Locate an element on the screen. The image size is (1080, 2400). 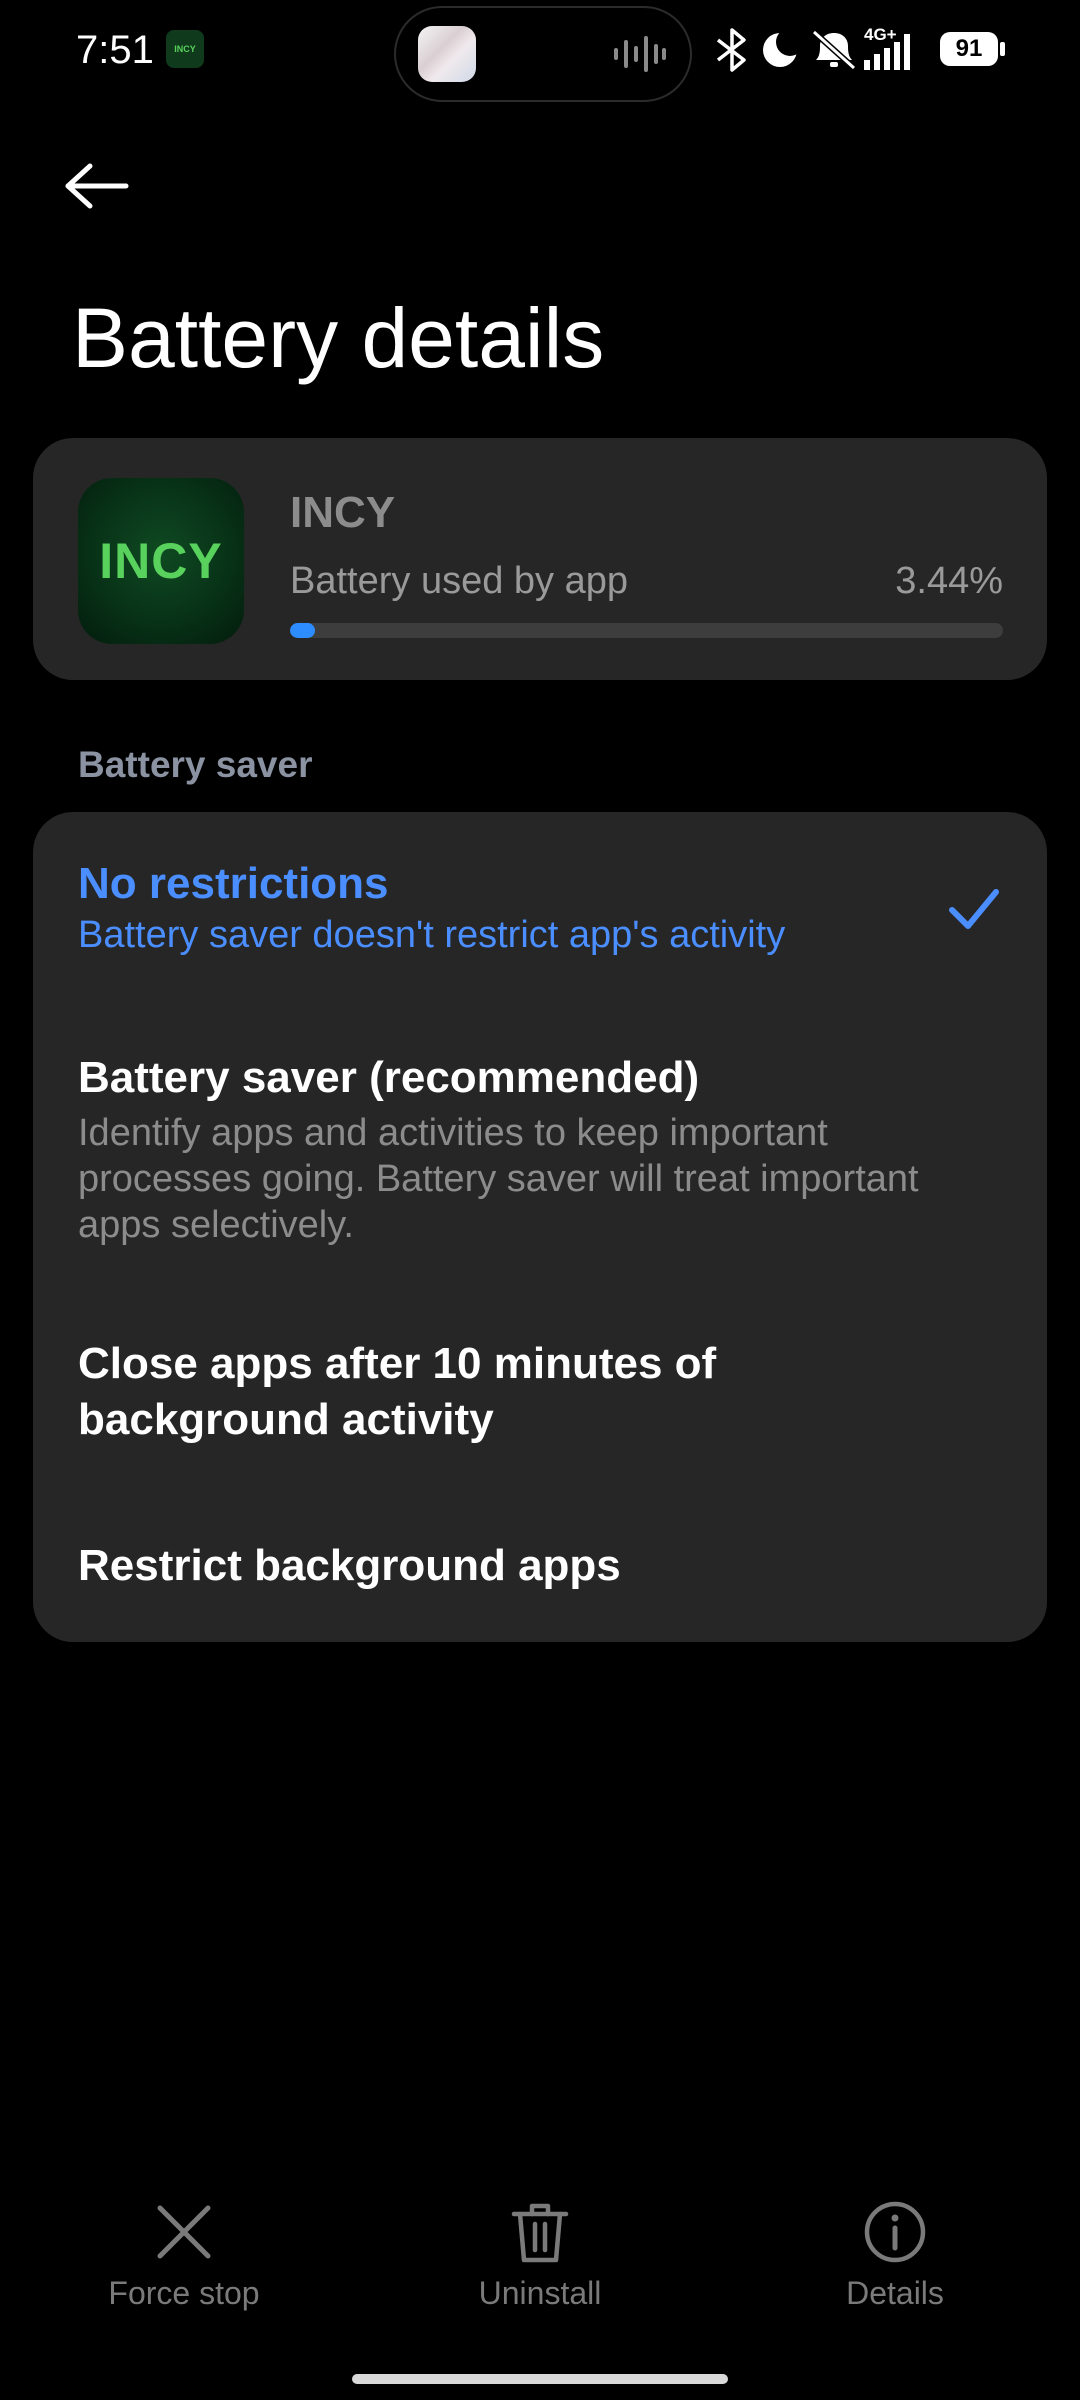
details-button: Details is located at coordinates (895, 2257).